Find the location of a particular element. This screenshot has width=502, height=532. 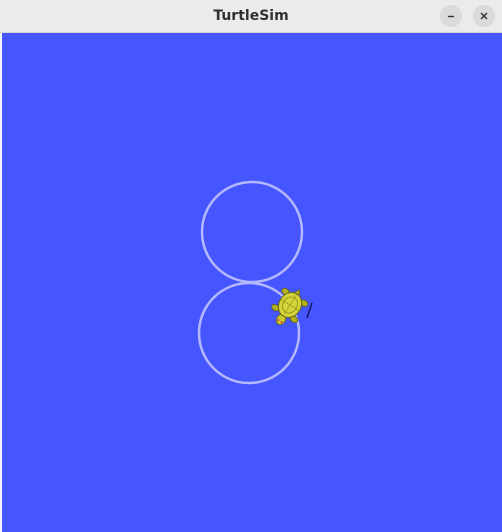

minimize-button is located at coordinates (451, 16).